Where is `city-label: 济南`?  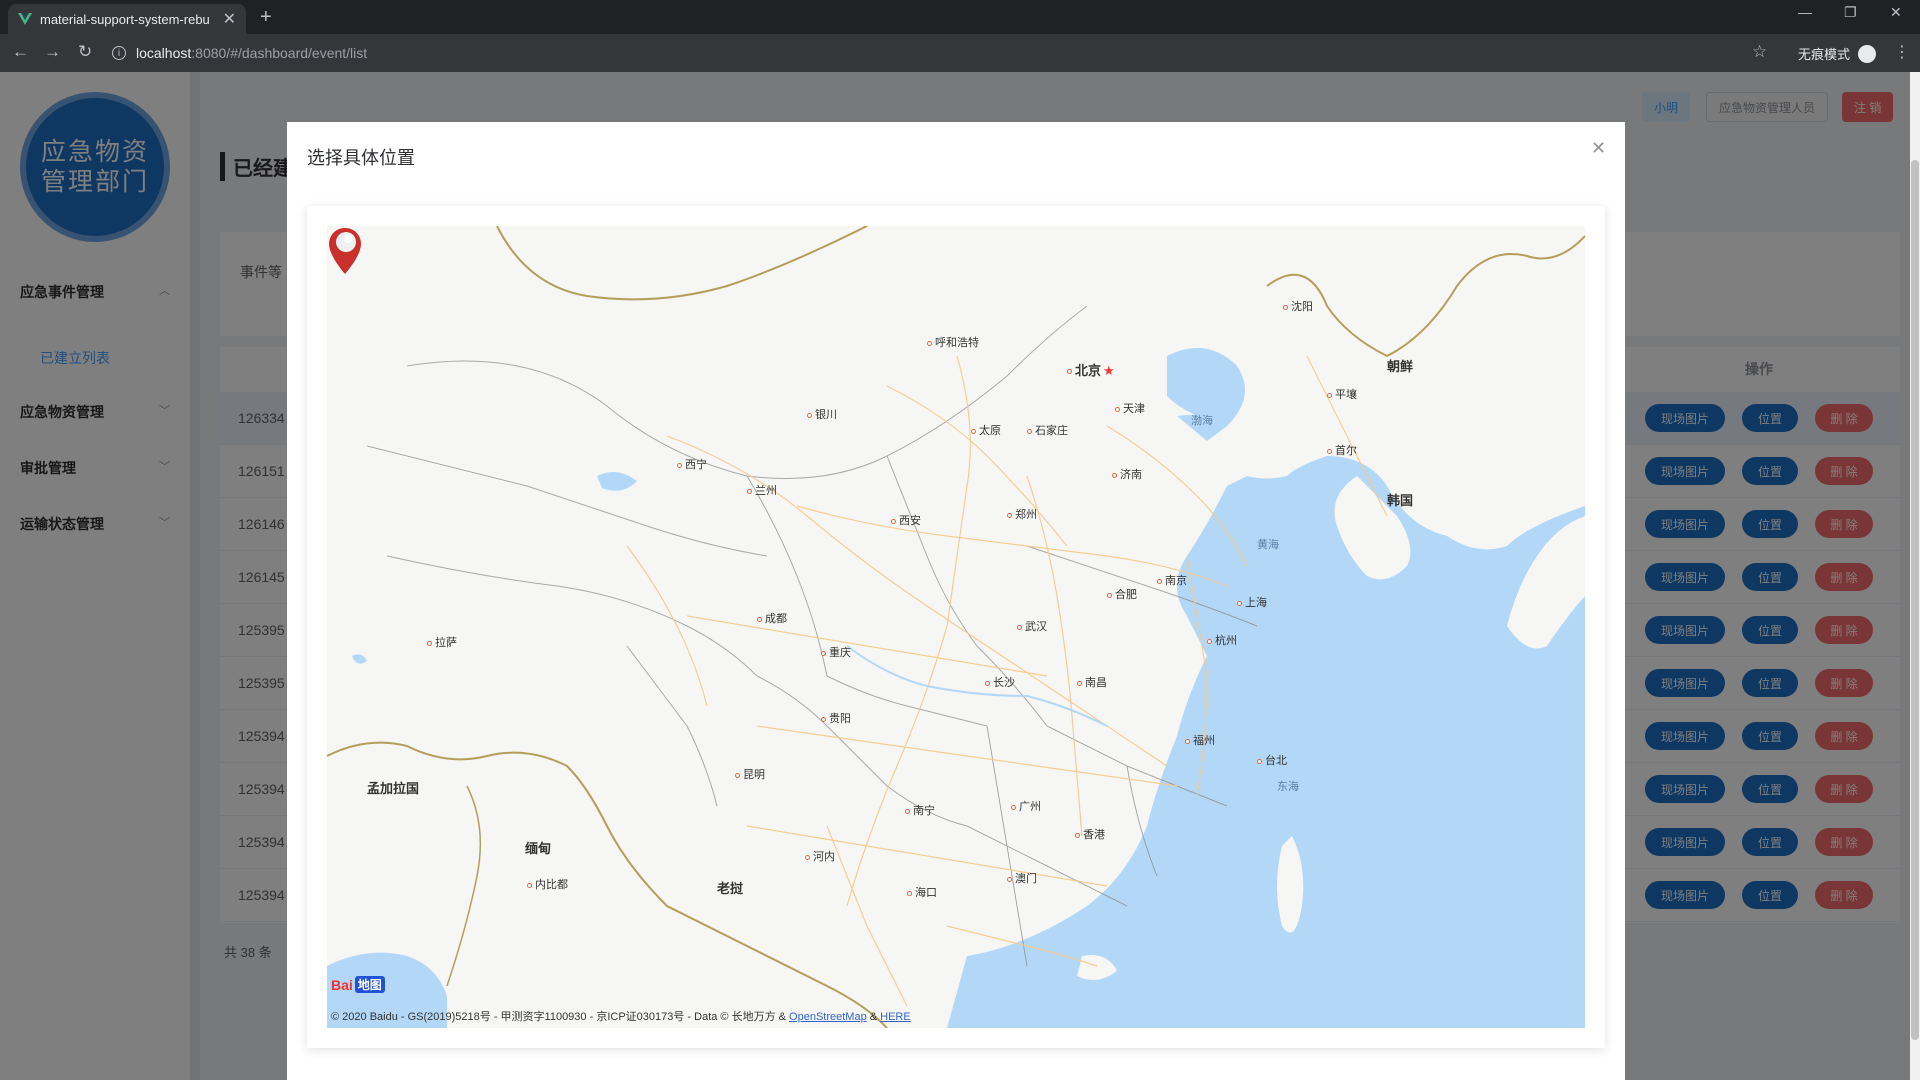 city-label: 济南 is located at coordinates (1127, 474).